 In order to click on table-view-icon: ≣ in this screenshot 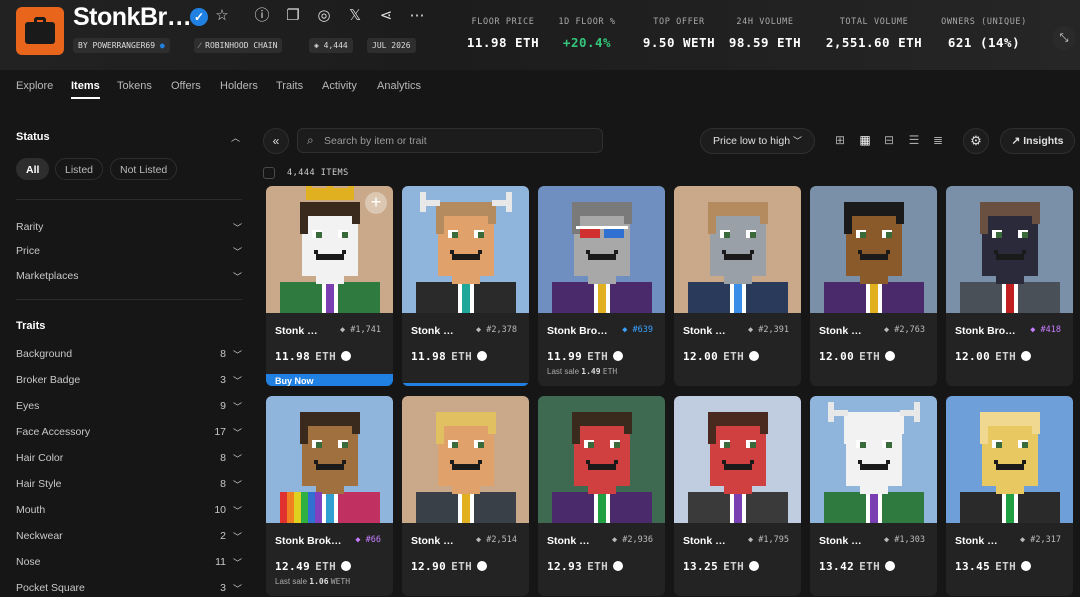, I will do `click(938, 140)`.